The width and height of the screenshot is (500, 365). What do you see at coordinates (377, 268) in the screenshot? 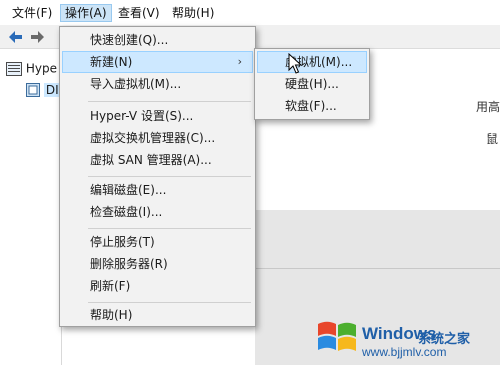
I see `pane-divider` at bounding box center [377, 268].